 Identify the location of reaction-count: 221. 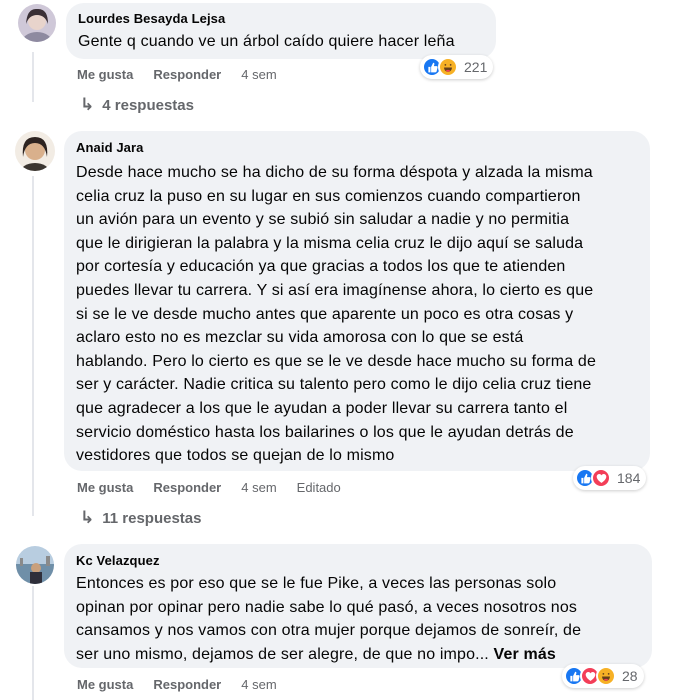
(476, 67).